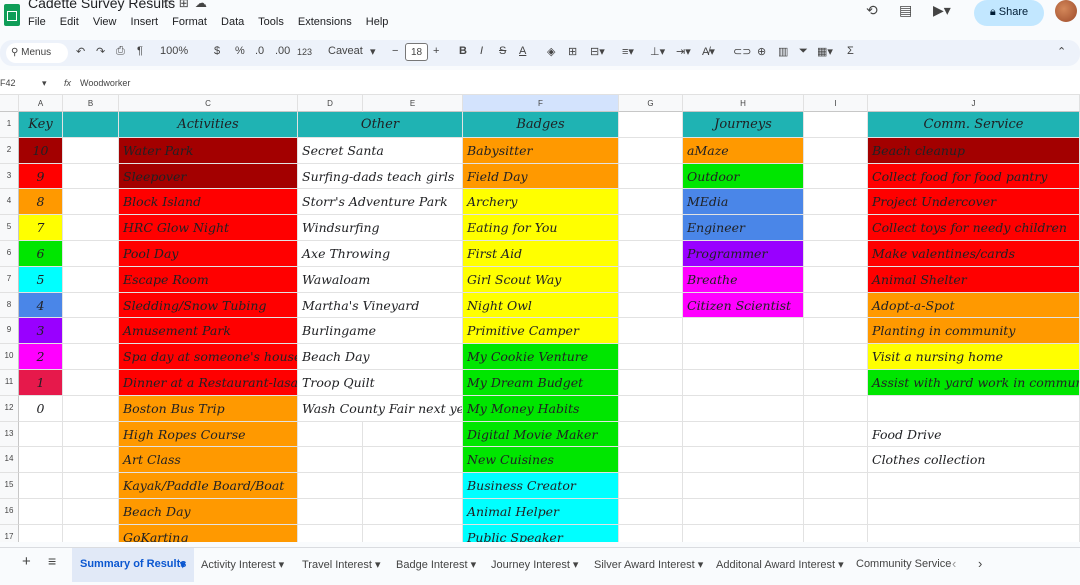 This screenshot has width=1080, height=585. I want to click on move-folder-icon: ⊞, so click(187, 5).